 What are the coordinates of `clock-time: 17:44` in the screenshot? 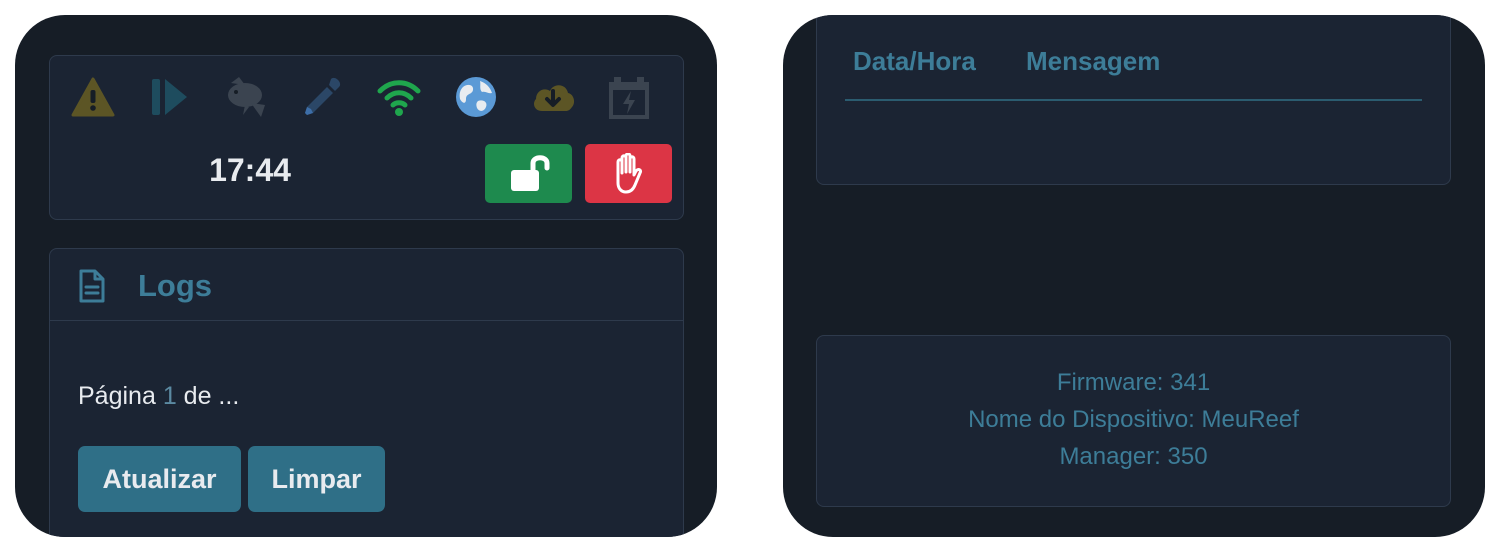 It's located at (250, 170).